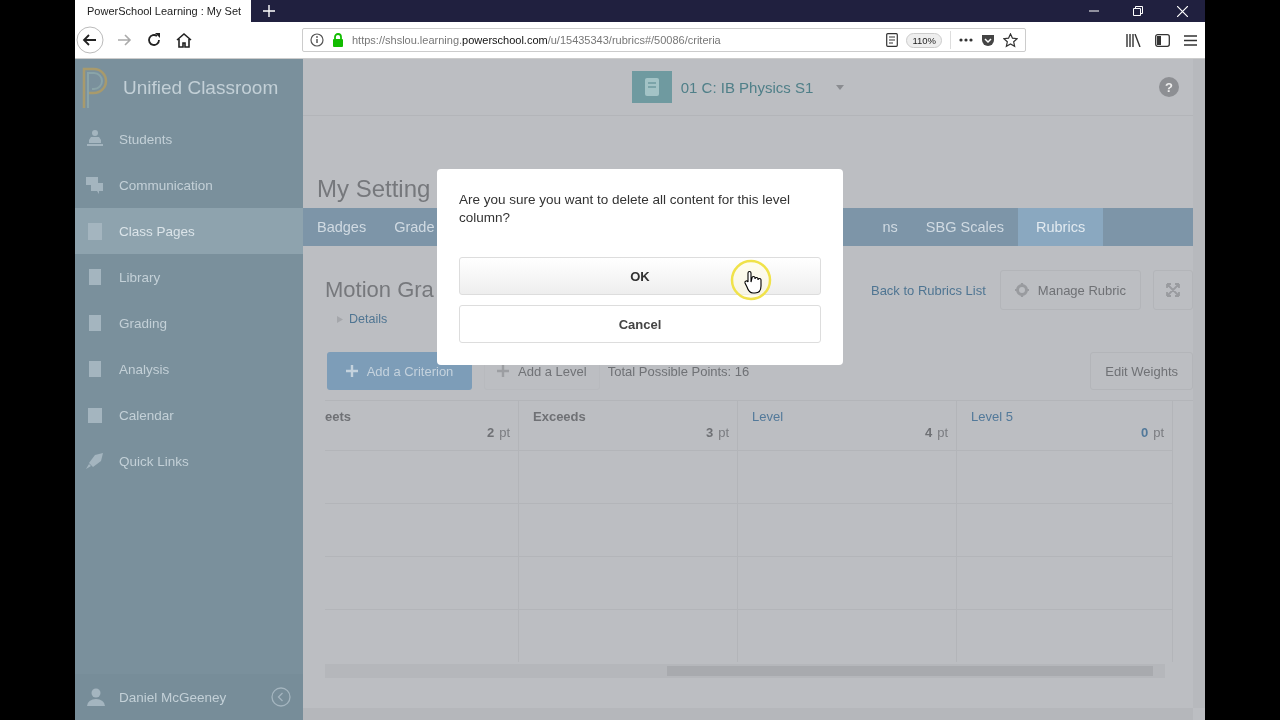 This screenshot has width=1280, height=720. What do you see at coordinates (536, 40) in the screenshot?
I see `url-text: https://shslou.learning.powerschool.com/u/15435343/rubrics#/50086/criteria` at bounding box center [536, 40].